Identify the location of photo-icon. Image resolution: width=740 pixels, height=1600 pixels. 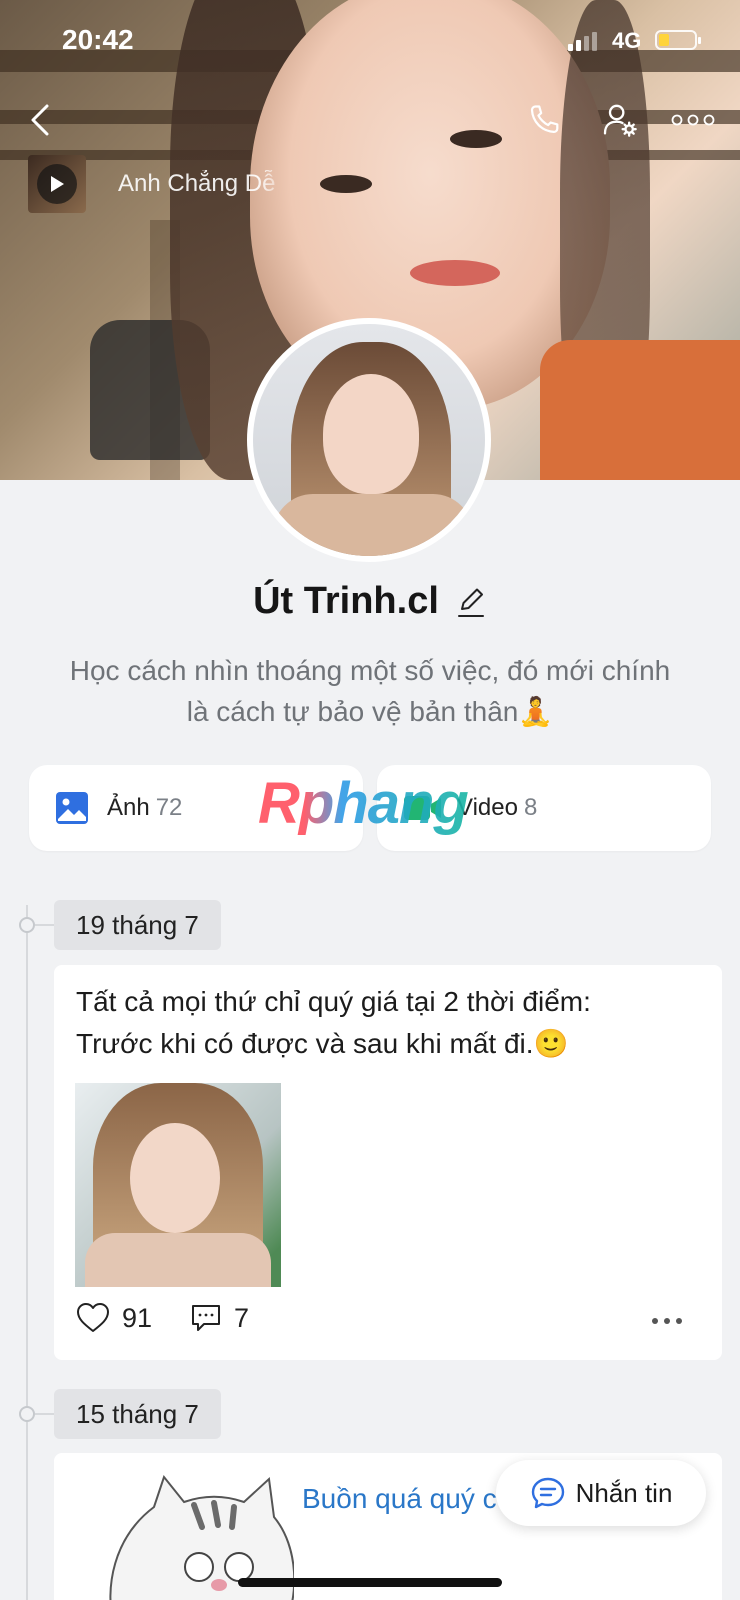
(72, 808).